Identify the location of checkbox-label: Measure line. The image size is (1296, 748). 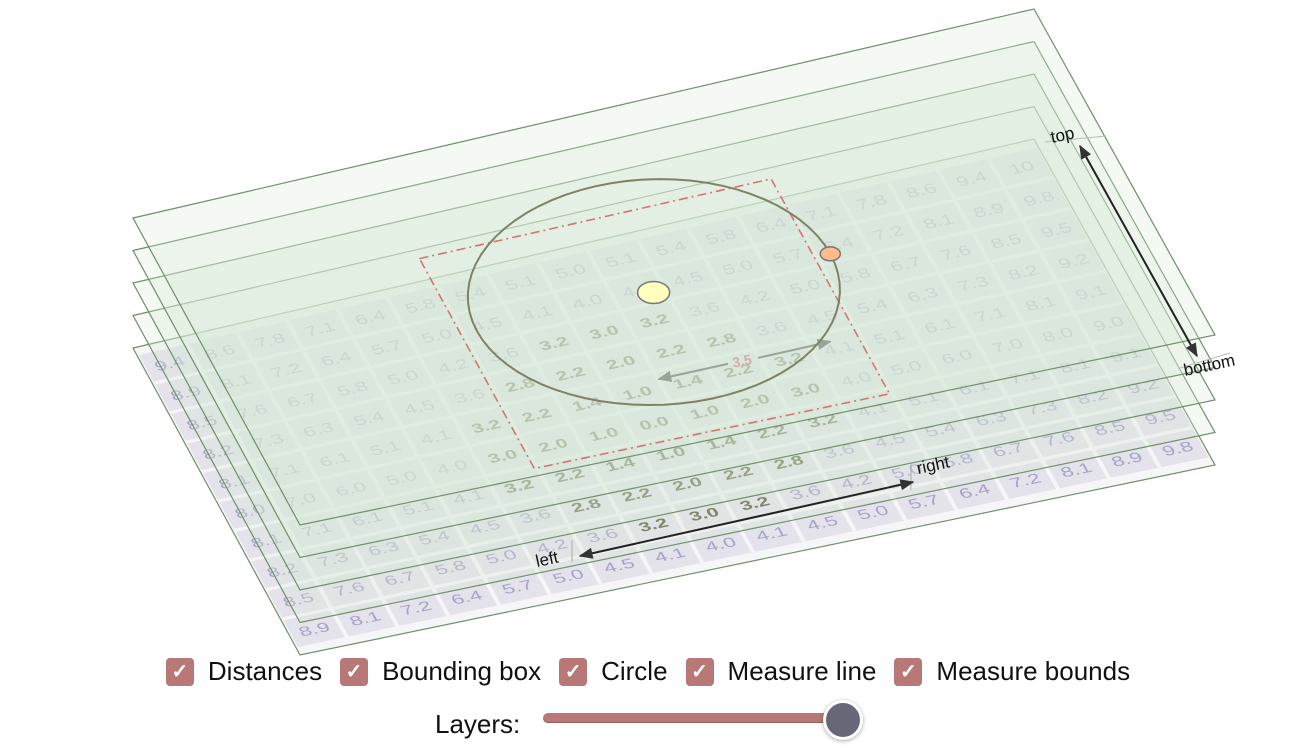
(802, 671).